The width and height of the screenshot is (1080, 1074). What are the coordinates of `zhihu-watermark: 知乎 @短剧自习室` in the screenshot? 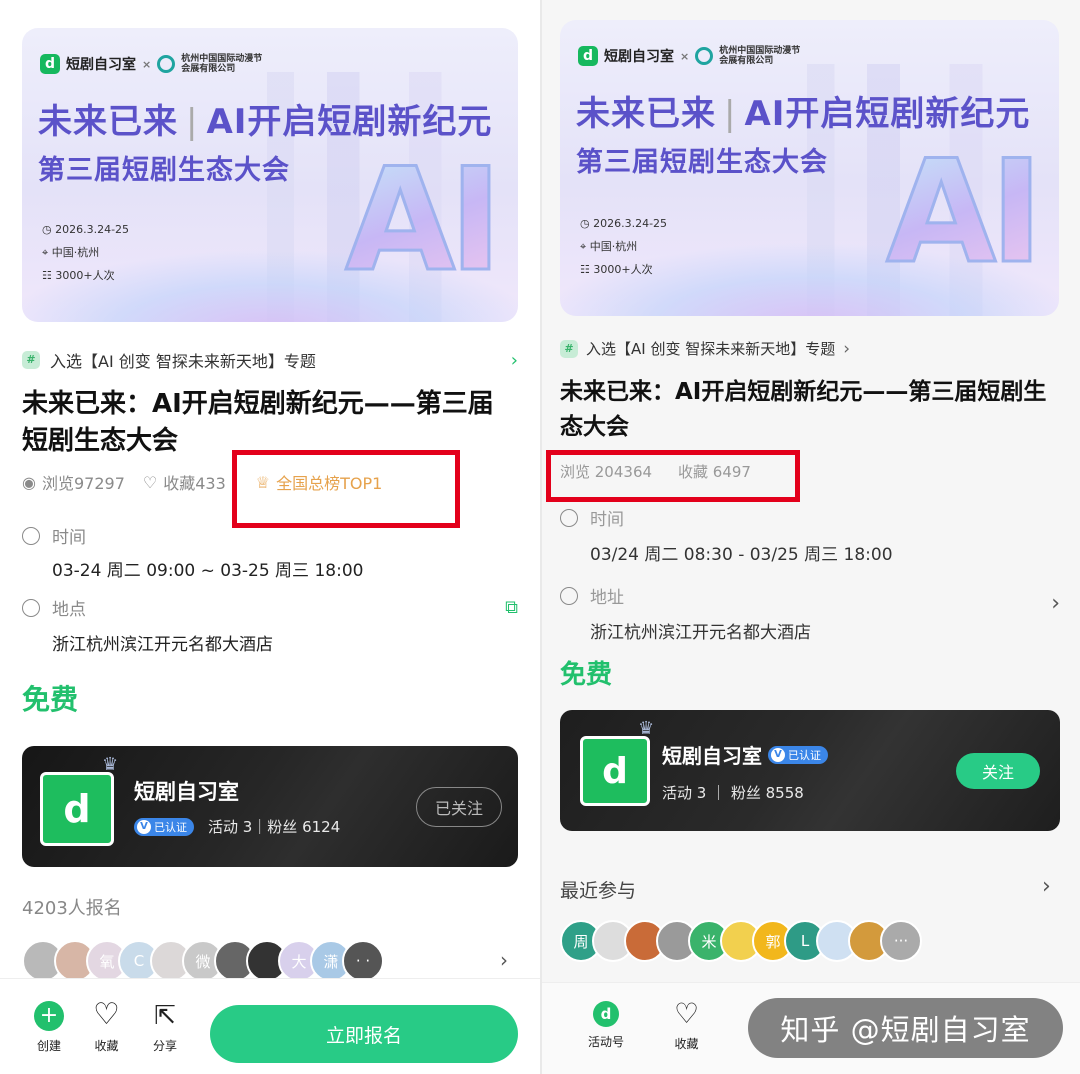 It's located at (905, 1028).